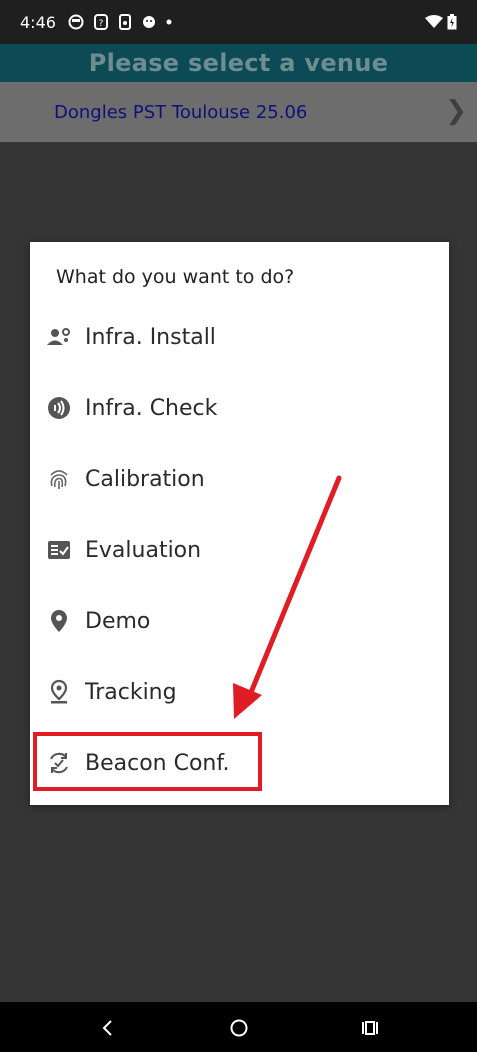 Image resolution: width=477 pixels, height=1052 pixels. I want to click on menu-item-label: Tracking, so click(131, 692).